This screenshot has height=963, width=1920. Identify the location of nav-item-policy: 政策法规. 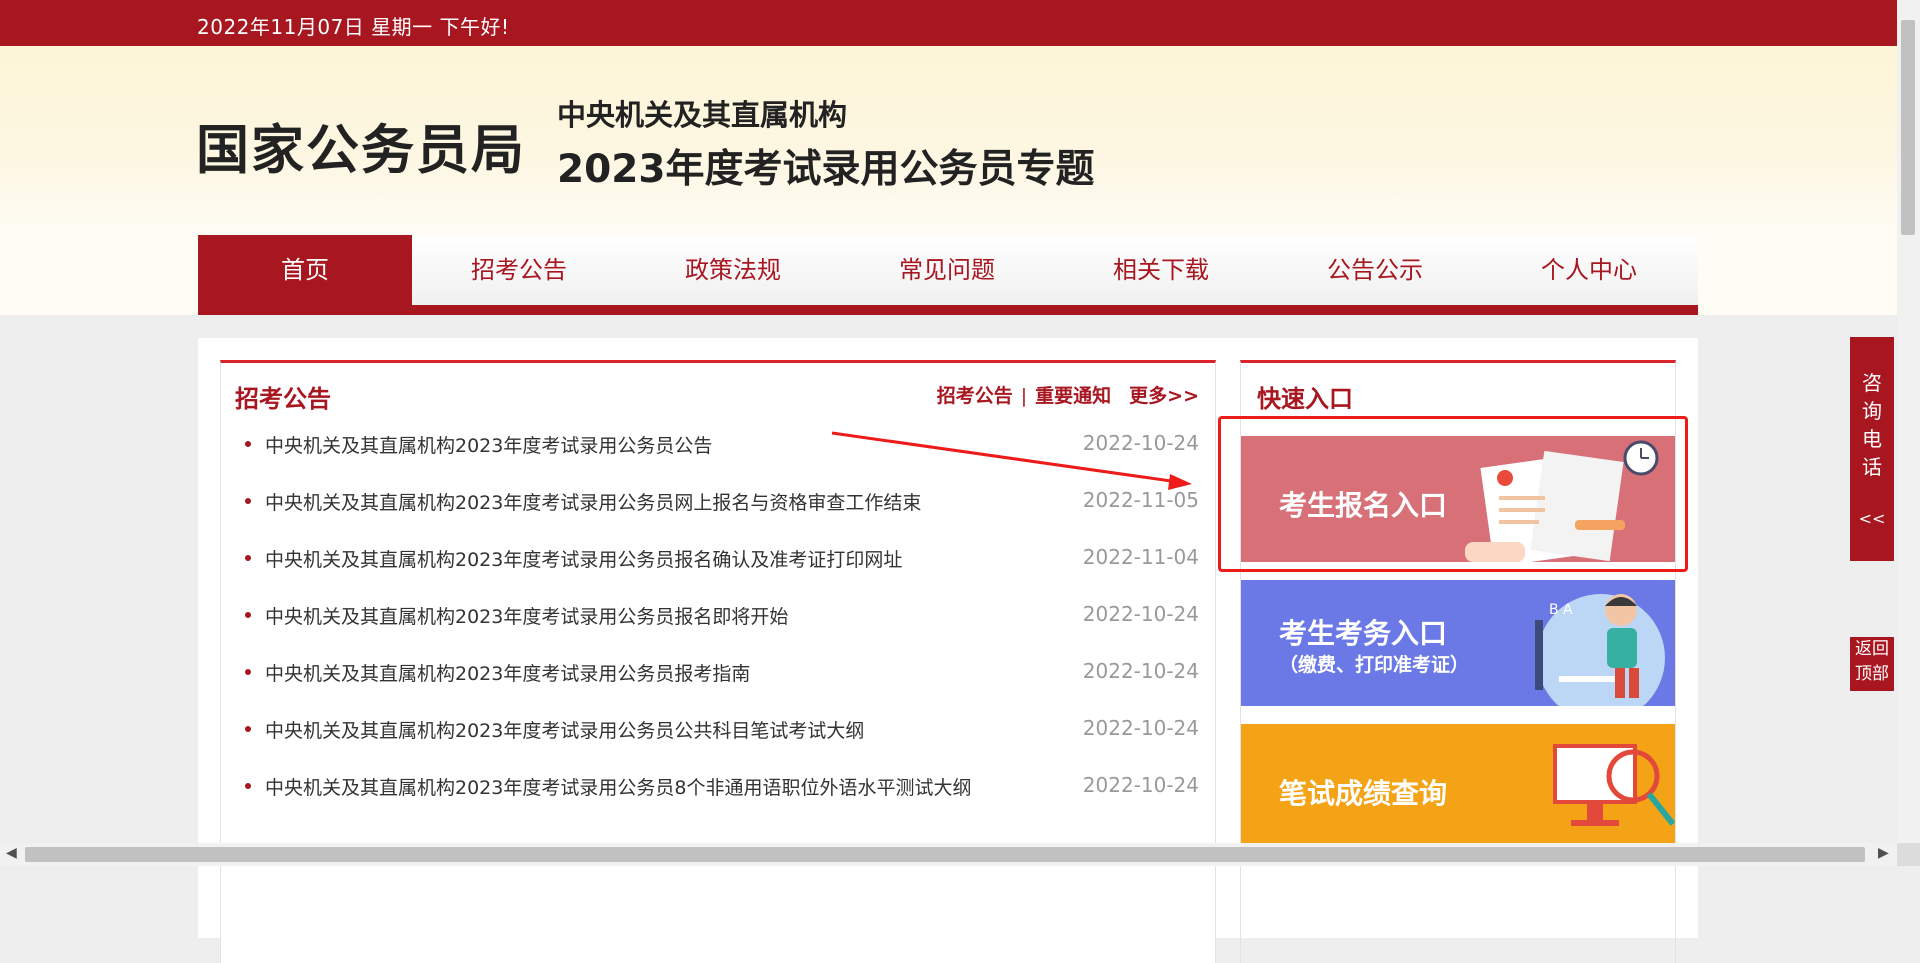
(733, 270).